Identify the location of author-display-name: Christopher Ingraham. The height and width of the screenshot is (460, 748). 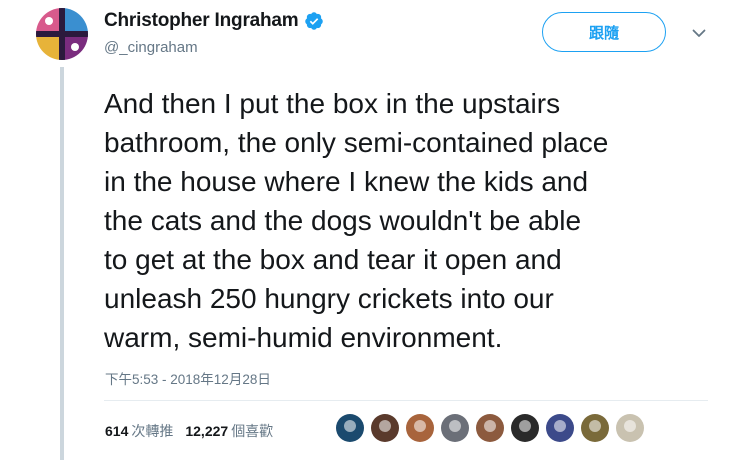
(201, 21).